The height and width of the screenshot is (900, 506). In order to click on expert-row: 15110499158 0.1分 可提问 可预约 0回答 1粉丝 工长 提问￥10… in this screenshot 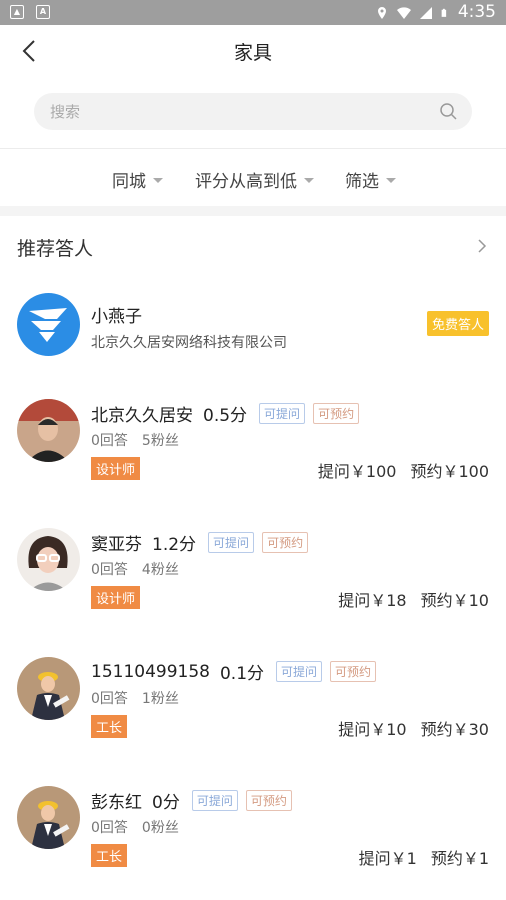, I will do `click(253, 707)`.